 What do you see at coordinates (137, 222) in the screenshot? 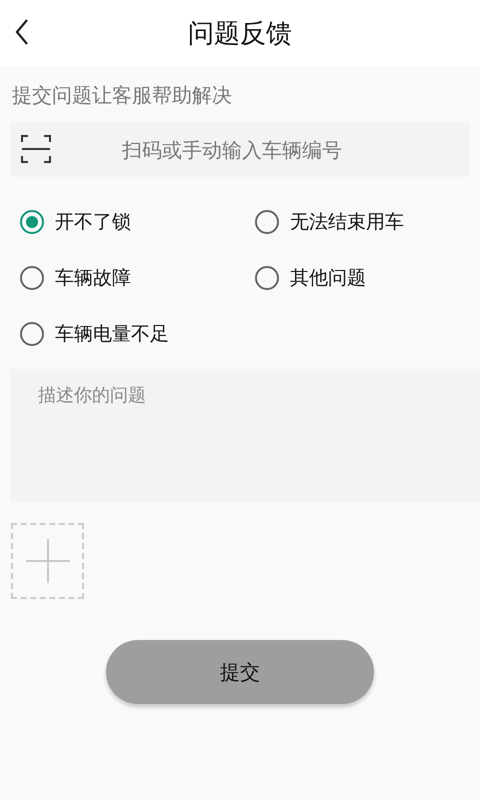
I see `issue-radio-option: 开不了锁` at bounding box center [137, 222].